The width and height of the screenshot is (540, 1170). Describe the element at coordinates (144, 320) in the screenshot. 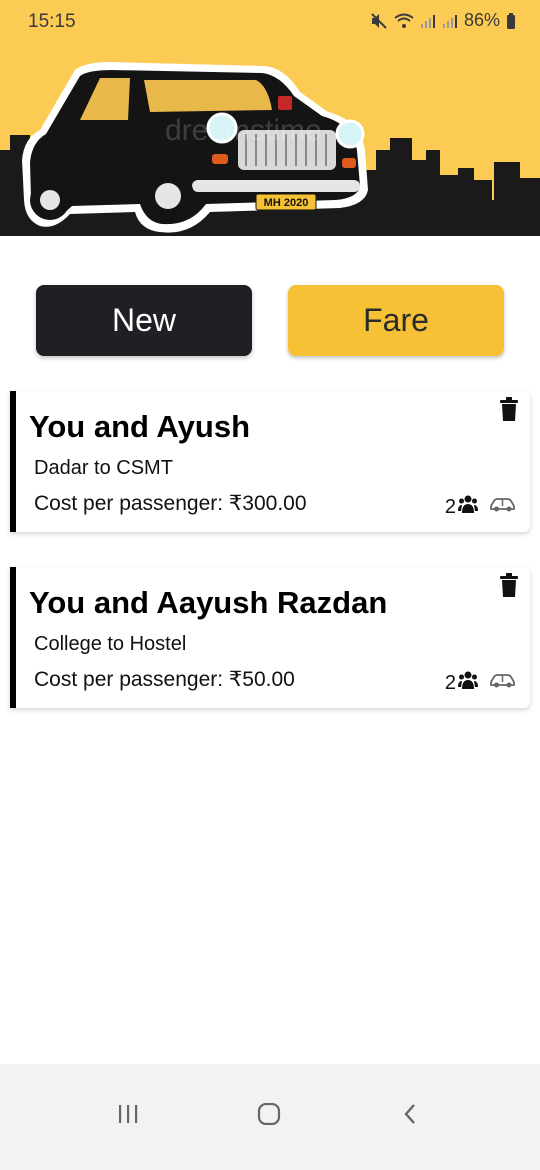

I see `new-button: New` at that location.